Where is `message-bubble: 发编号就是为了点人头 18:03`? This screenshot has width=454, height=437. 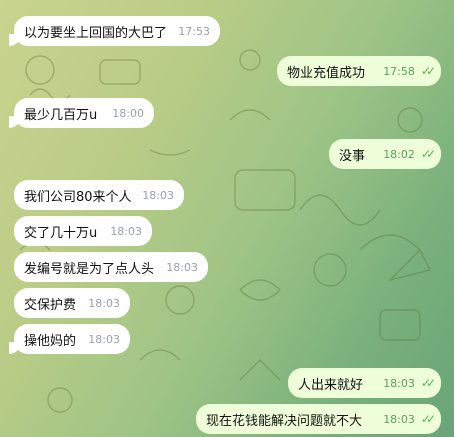
message-bubble: 发编号就是为了点人头 18:03 is located at coordinates (111, 267).